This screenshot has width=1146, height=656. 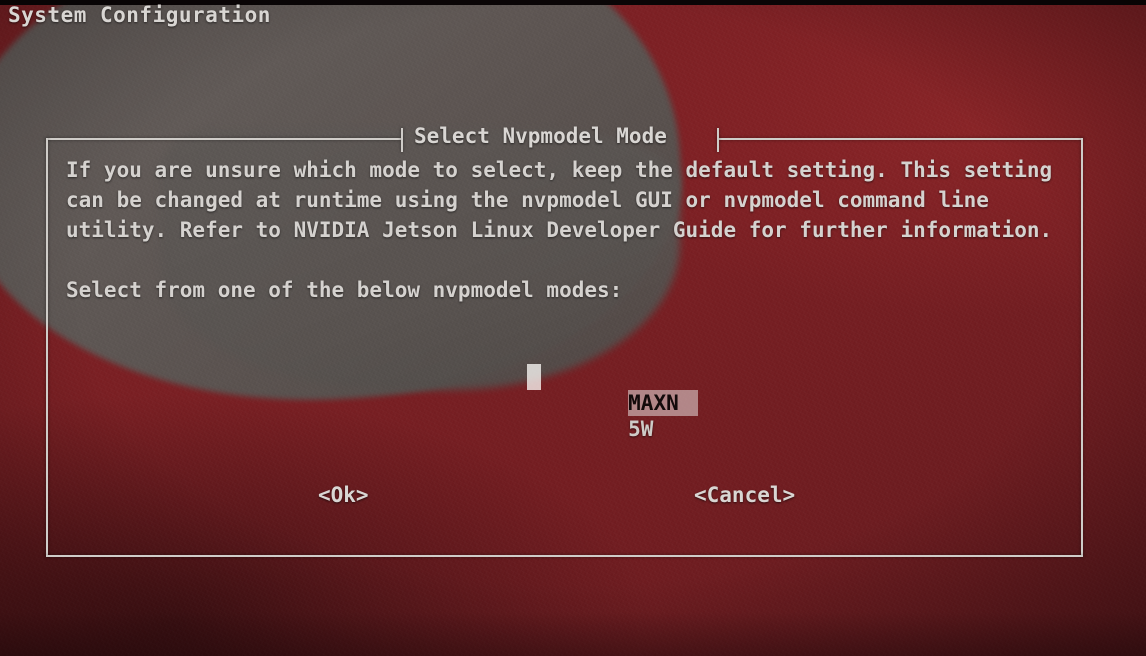 I want to click on mode-list-item-5w-label: 5W, so click(x=641, y=429).